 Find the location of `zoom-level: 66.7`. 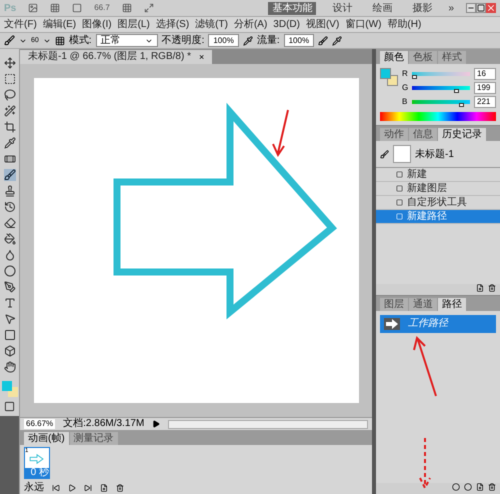

zoom-level: 66.7 is located at coordinates (102, 8).